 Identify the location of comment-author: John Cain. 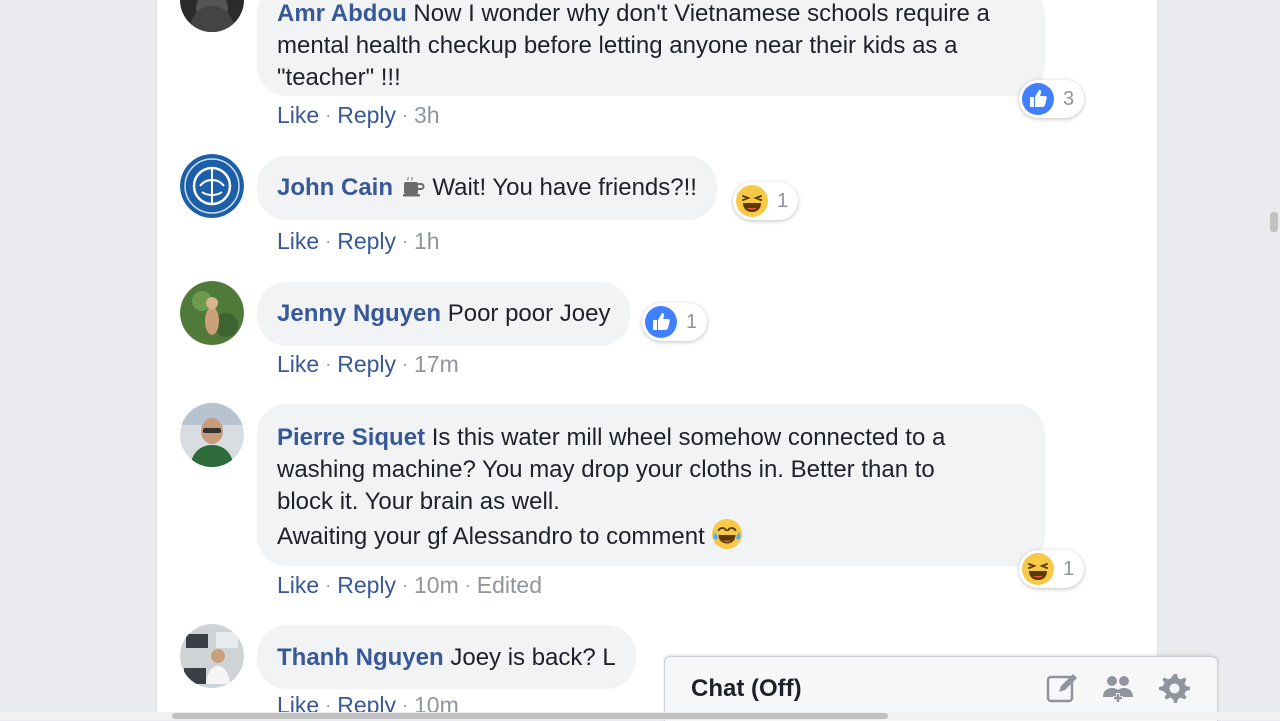
(335, 187).